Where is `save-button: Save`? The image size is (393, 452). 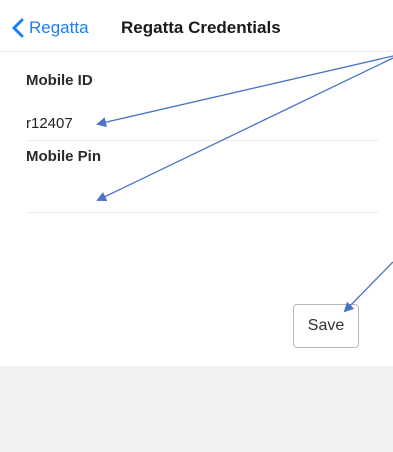
save-button: Save is located at coordinates (326, 326).